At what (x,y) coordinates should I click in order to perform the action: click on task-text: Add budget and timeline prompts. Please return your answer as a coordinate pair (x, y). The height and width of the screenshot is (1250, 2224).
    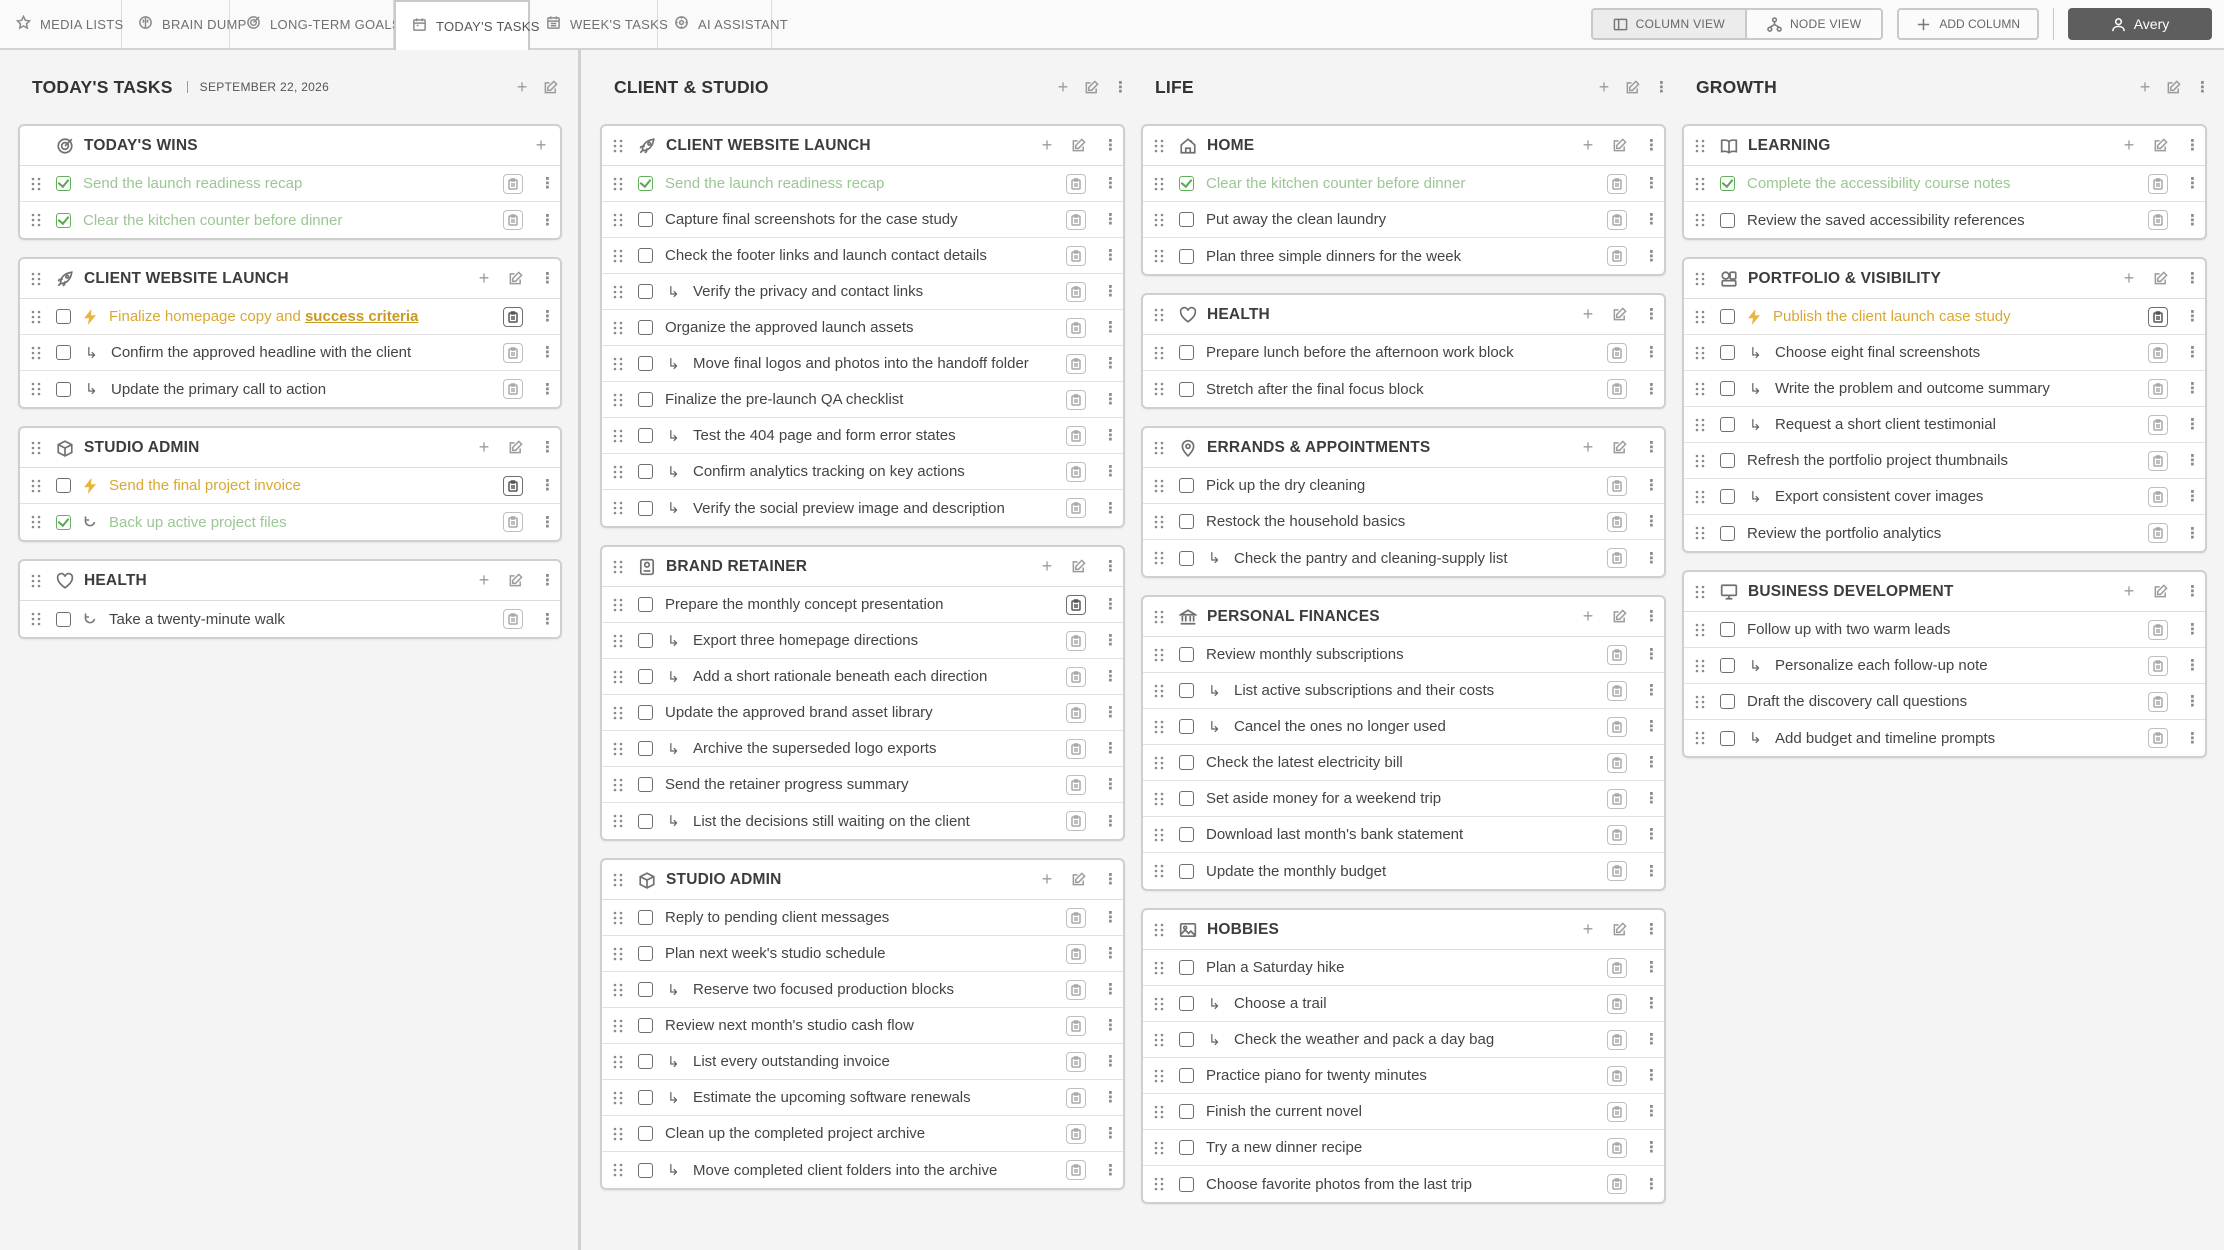
    Looking at the image, I should click on (1957, 738).